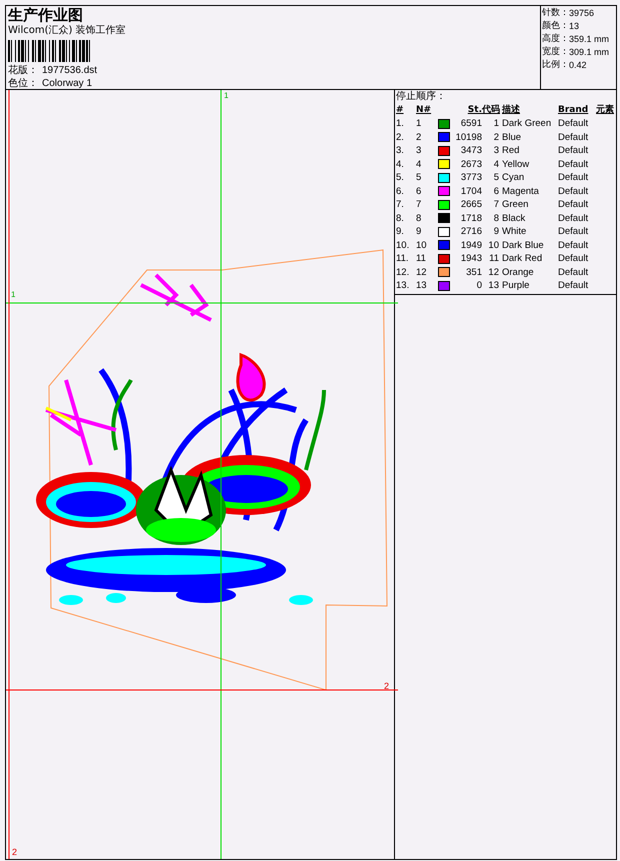 This screenshot has height=861, width=620. Describe the element at coordinates (555, 13) in the screenshot. I see `stat-label: 针数：` at that location.